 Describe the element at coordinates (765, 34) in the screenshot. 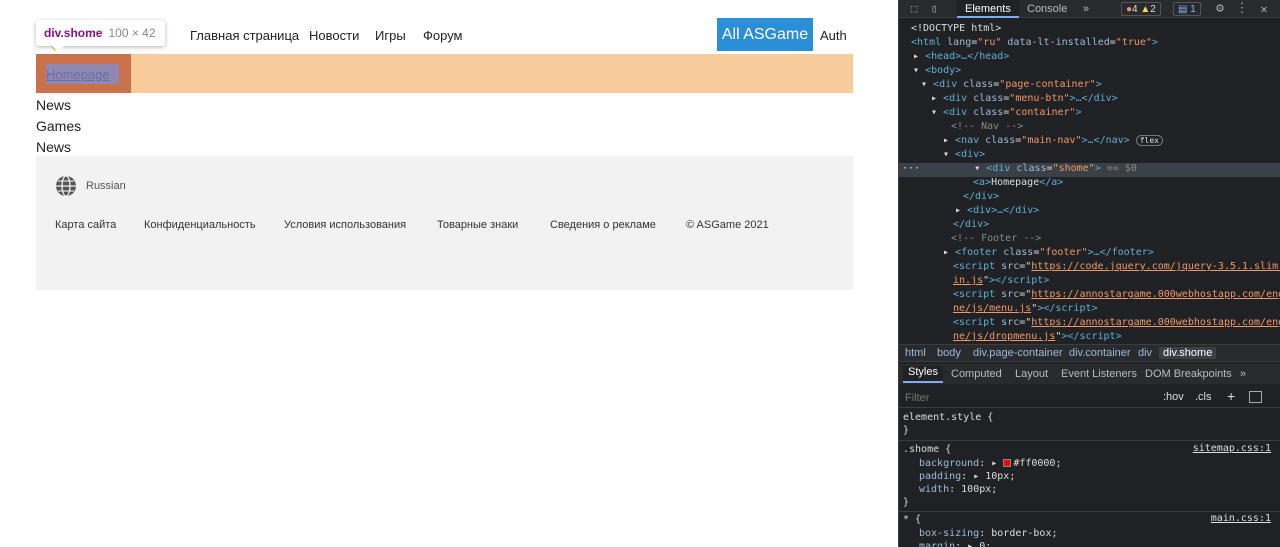

I see `all-asgame-button: All ASGame` at that location.